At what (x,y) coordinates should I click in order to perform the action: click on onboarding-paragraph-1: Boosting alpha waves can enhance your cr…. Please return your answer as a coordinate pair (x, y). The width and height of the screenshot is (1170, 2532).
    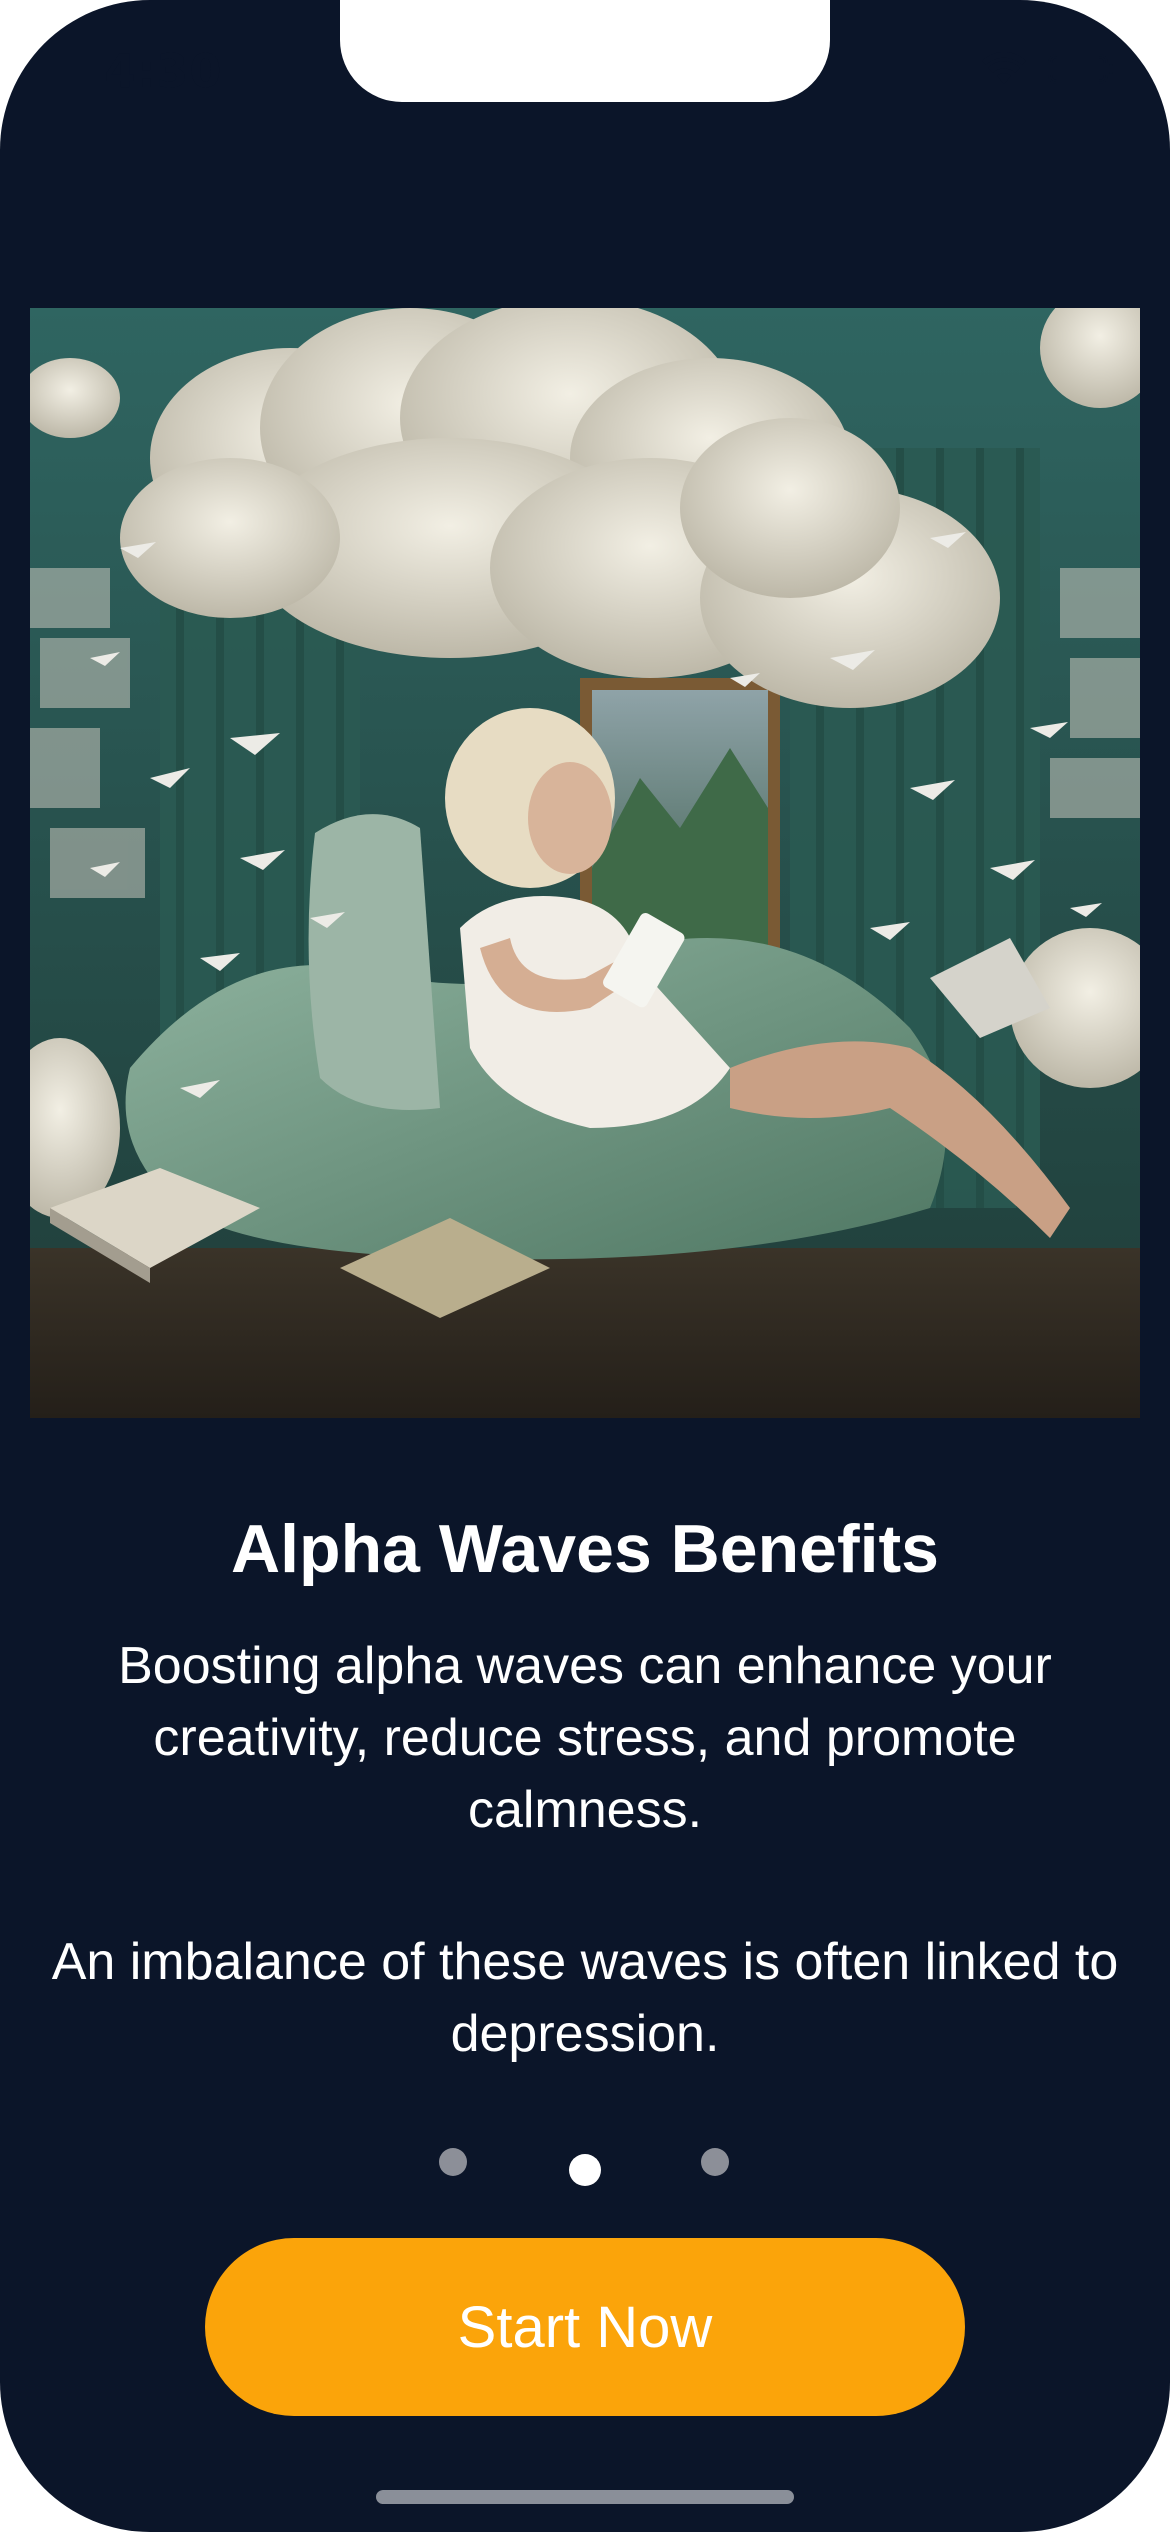
    Looking at the image, I should click on (585, 1738).